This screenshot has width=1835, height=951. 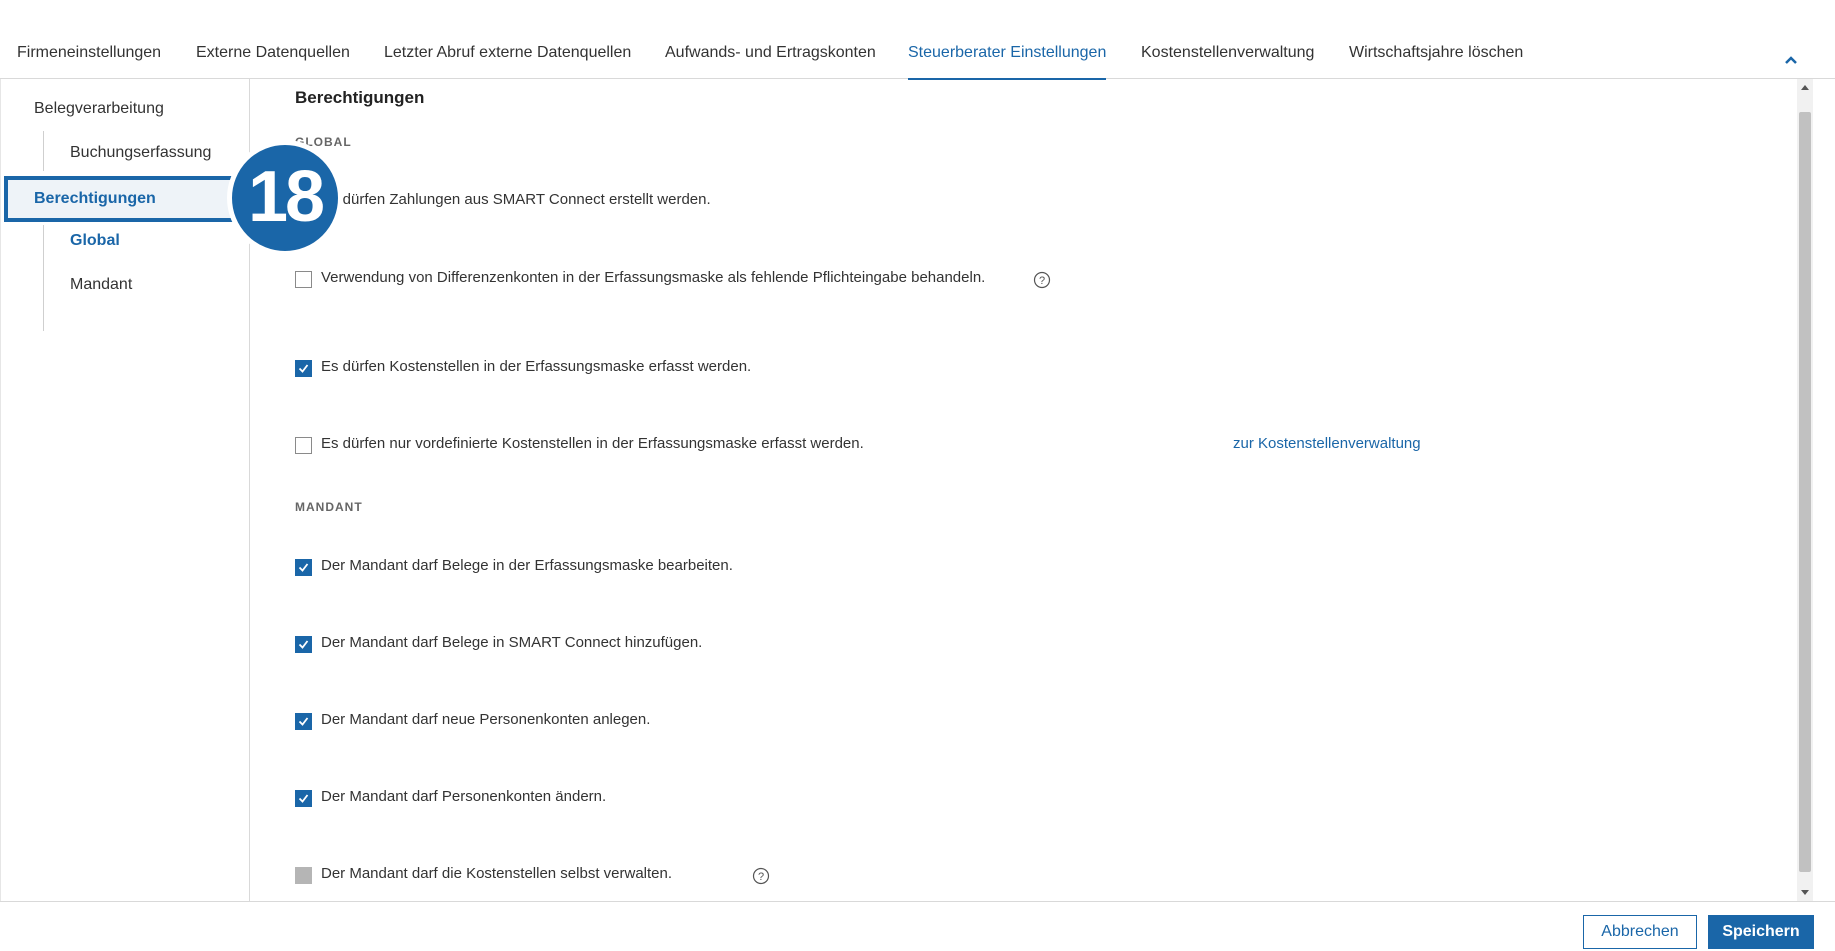 What do you see at coordinates (1327, 443) in the screenshot?
I see `link-kostenstellenverwaltung: zur Kostenstellenverwaltung` at bounding box center [1327, 443].